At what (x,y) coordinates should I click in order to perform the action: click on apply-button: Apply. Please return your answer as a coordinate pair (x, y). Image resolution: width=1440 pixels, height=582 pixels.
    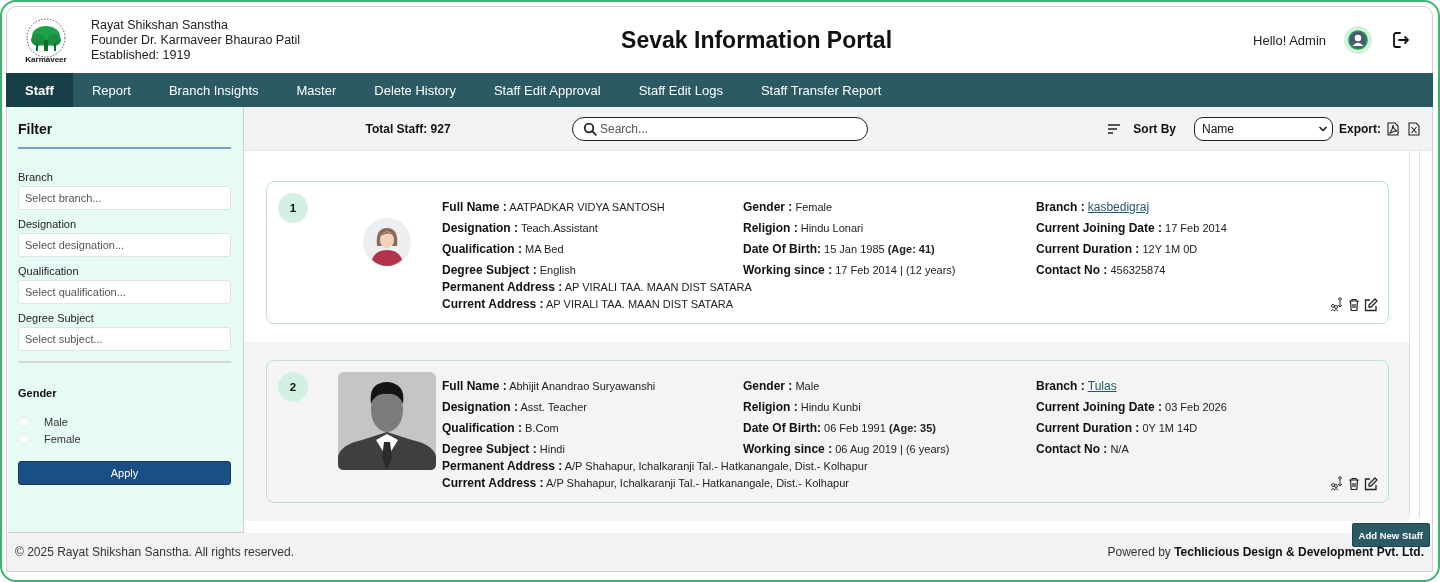
    Looking at the image, I should click on (124, 473).